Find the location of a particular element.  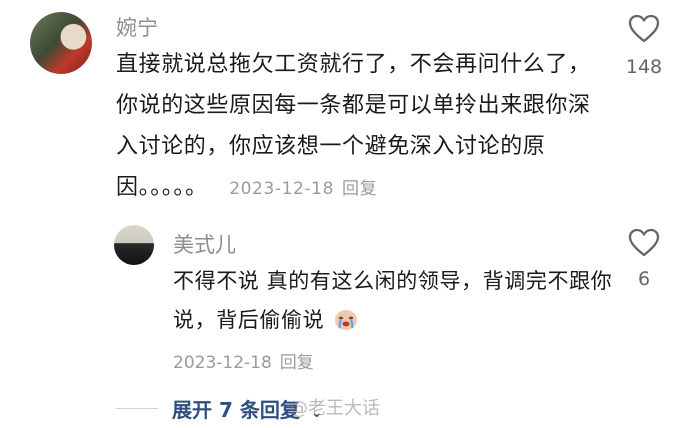

reply-reply-button: 回复 is located at coordinates (297, 363).